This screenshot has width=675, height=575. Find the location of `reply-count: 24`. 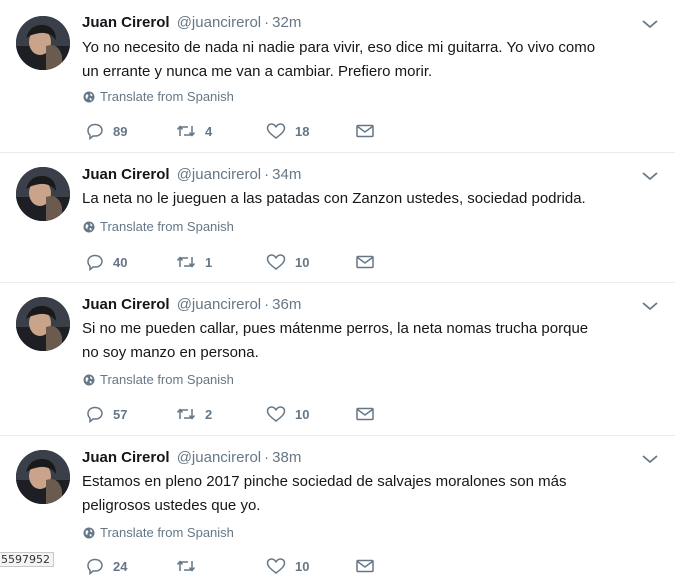

reply-count: 24 is located at coordinates (120, 566).